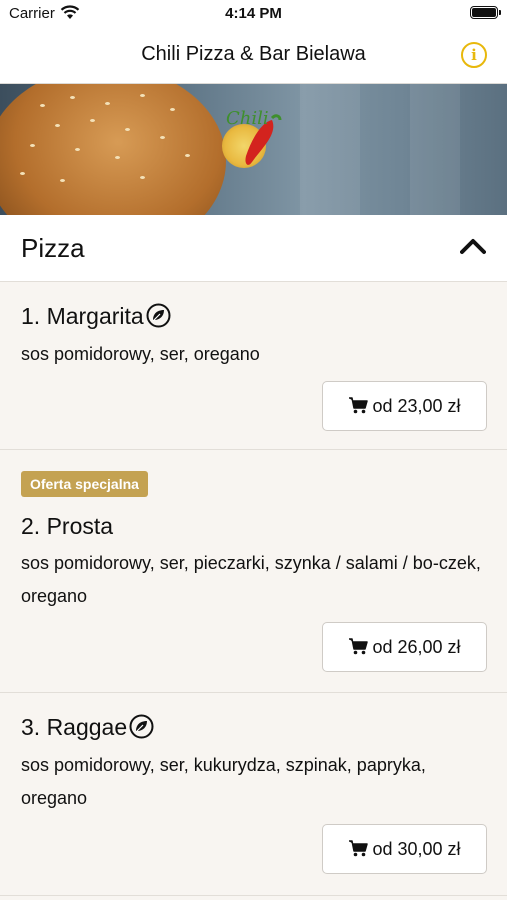 This screenshot has width=507, height=900. What do you see at coordinates (253, 149) in the screenshot?
I see `restaurant-banner-image: Chili` at bounding box center [253, 149].